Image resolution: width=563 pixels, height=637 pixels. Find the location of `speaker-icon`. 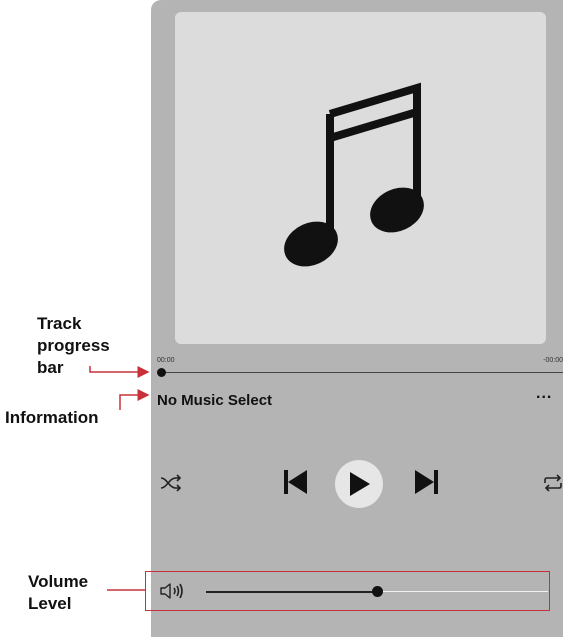

speaker-icon is located at coordinates (173, 591).